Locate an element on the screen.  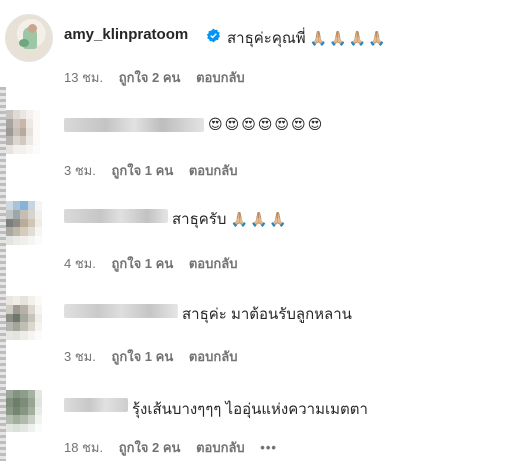
comment-text: รุ้งเส้นบางๆๆๆ ไออุ่นแห่งความเมตตา is located at coordinates (250, 409).